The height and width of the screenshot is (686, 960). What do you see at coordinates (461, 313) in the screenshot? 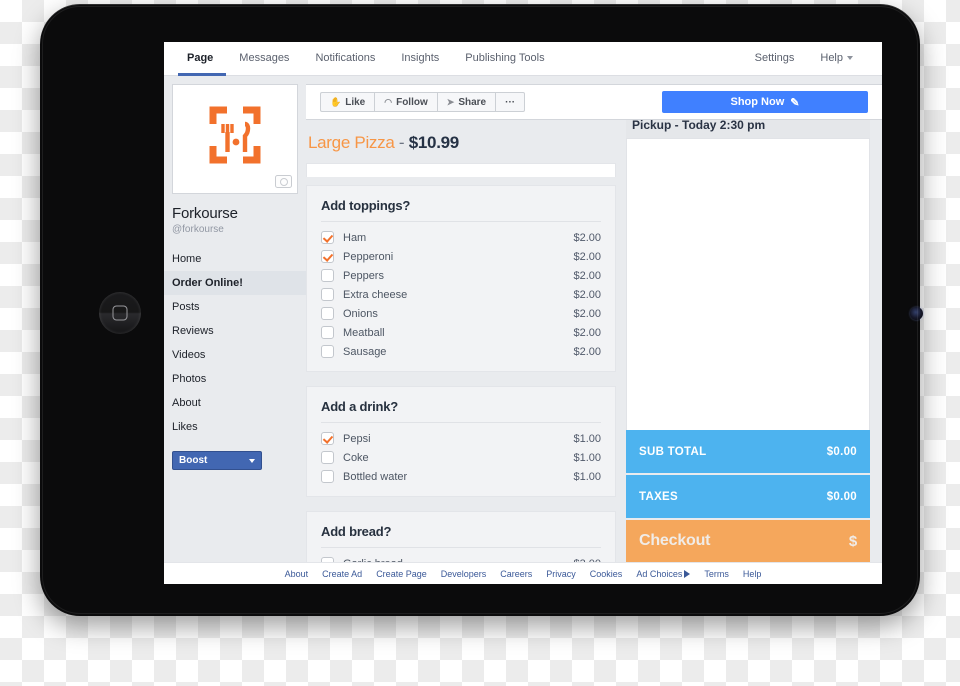
I see `option-row-onions: Onions $2.00` at bounding box center [461, 313].